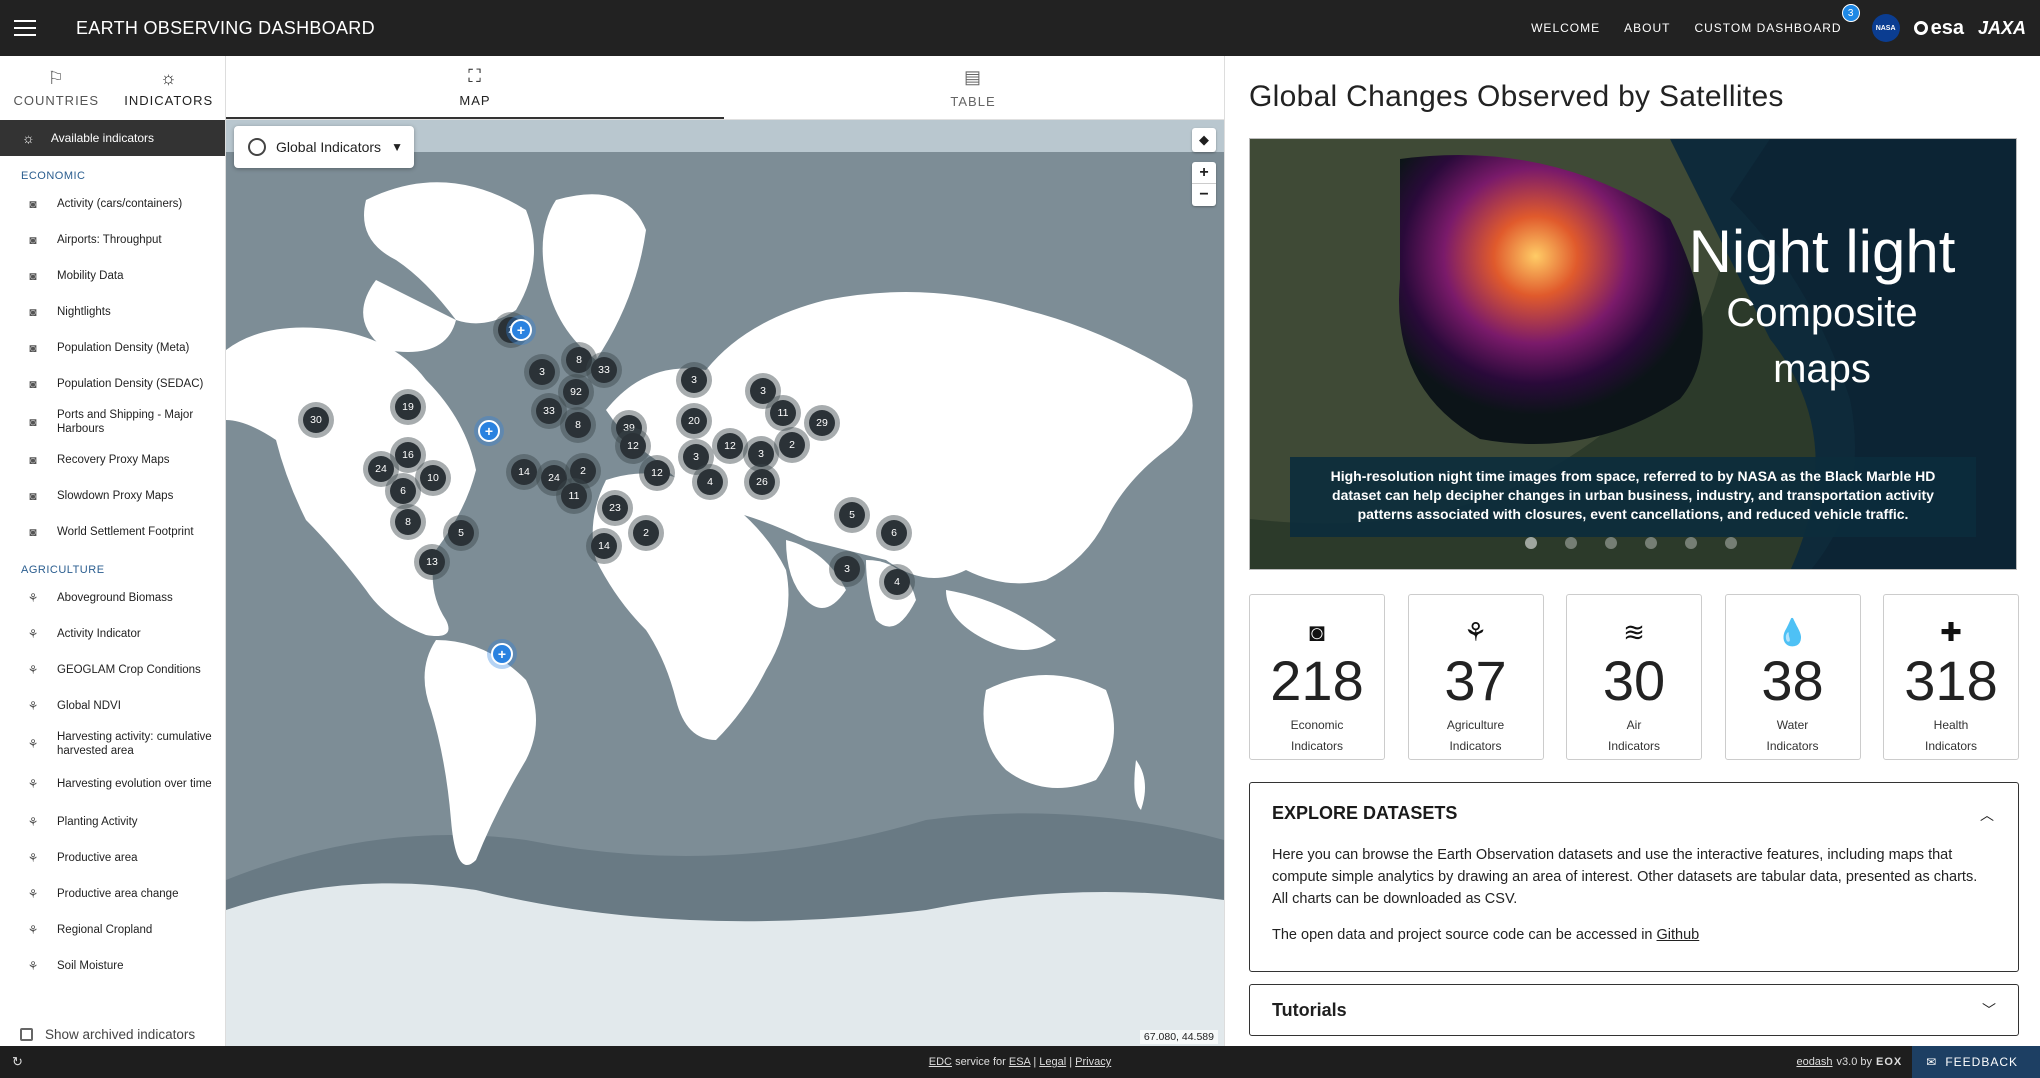  I want to click on indicator-item: ◙ Nightlights, so click(112, 312).